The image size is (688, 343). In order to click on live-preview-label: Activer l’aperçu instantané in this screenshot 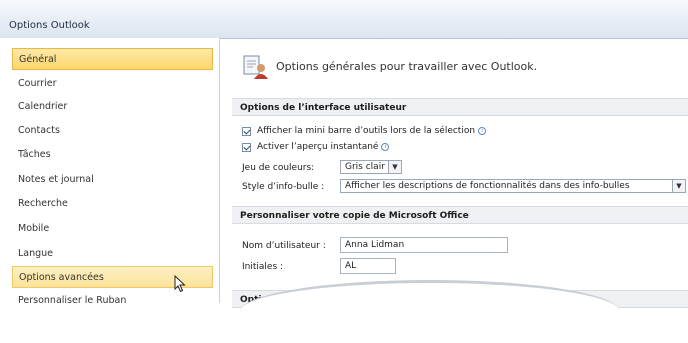, I will do `click(318, 147)`.